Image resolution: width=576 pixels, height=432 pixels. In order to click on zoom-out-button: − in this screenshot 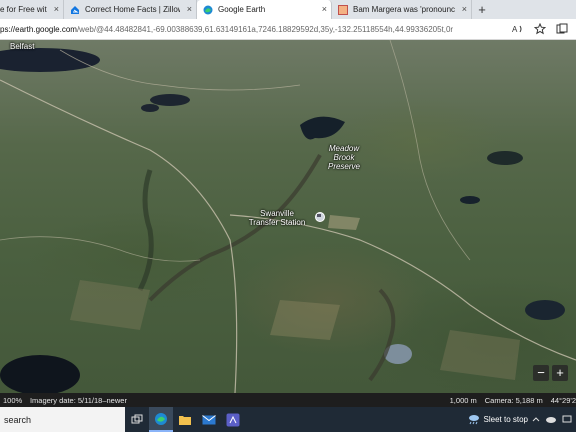, I will do `click(541, 373)`.